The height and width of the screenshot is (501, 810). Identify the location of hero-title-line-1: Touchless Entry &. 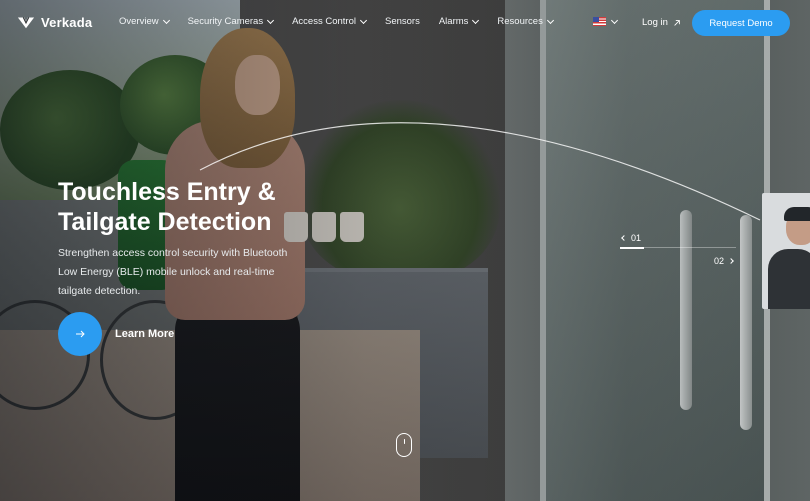
(167, 192).